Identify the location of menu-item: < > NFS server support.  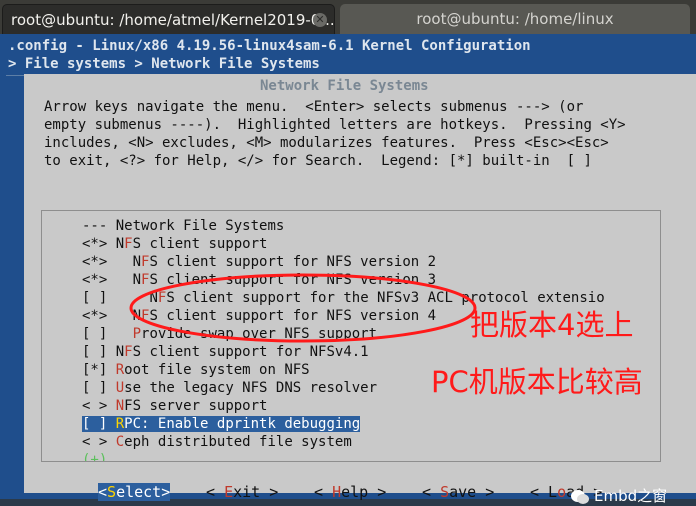
(174, 406).